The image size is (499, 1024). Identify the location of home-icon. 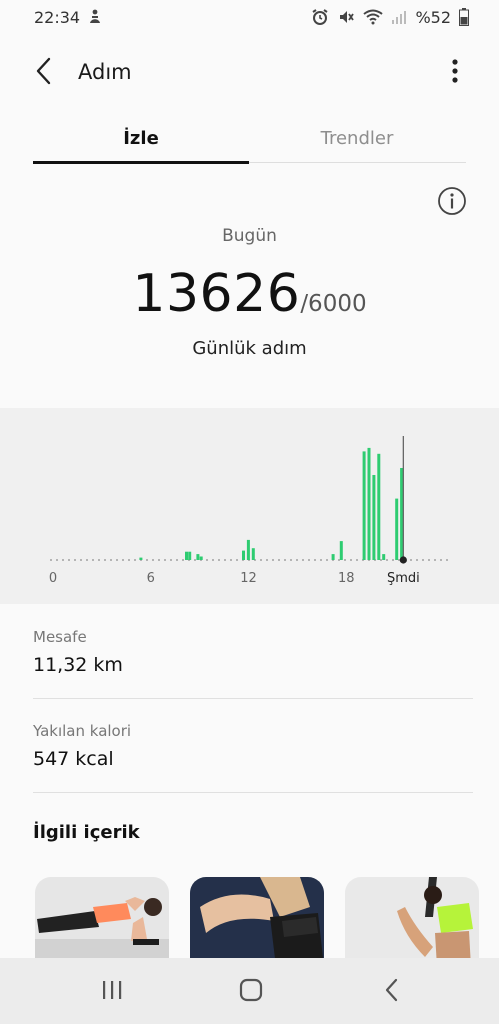
(251, 992).